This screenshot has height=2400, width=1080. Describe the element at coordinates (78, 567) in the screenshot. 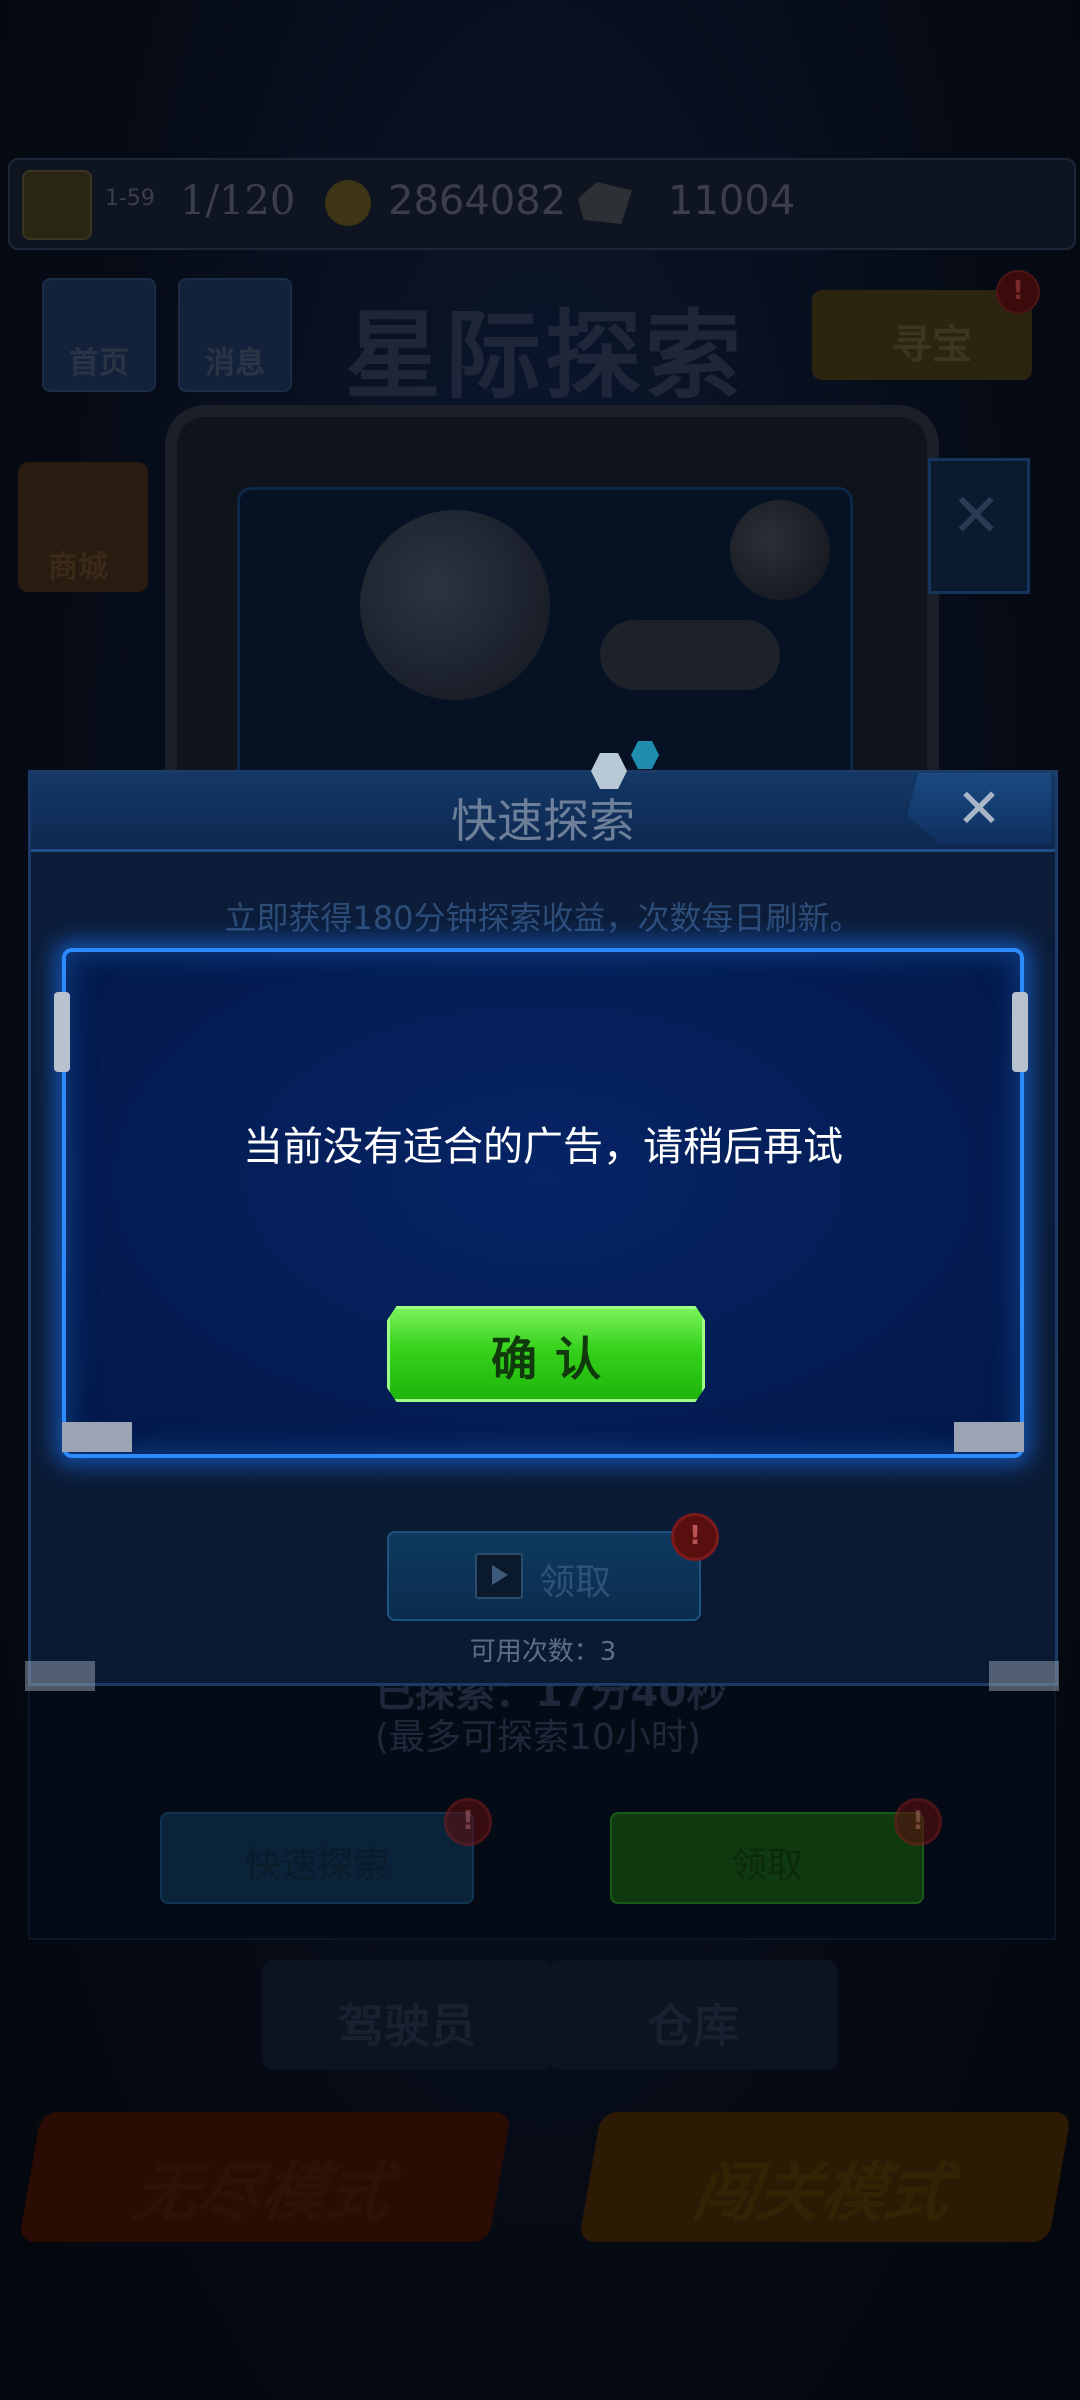

I see `shop-label: 商城` at that location.